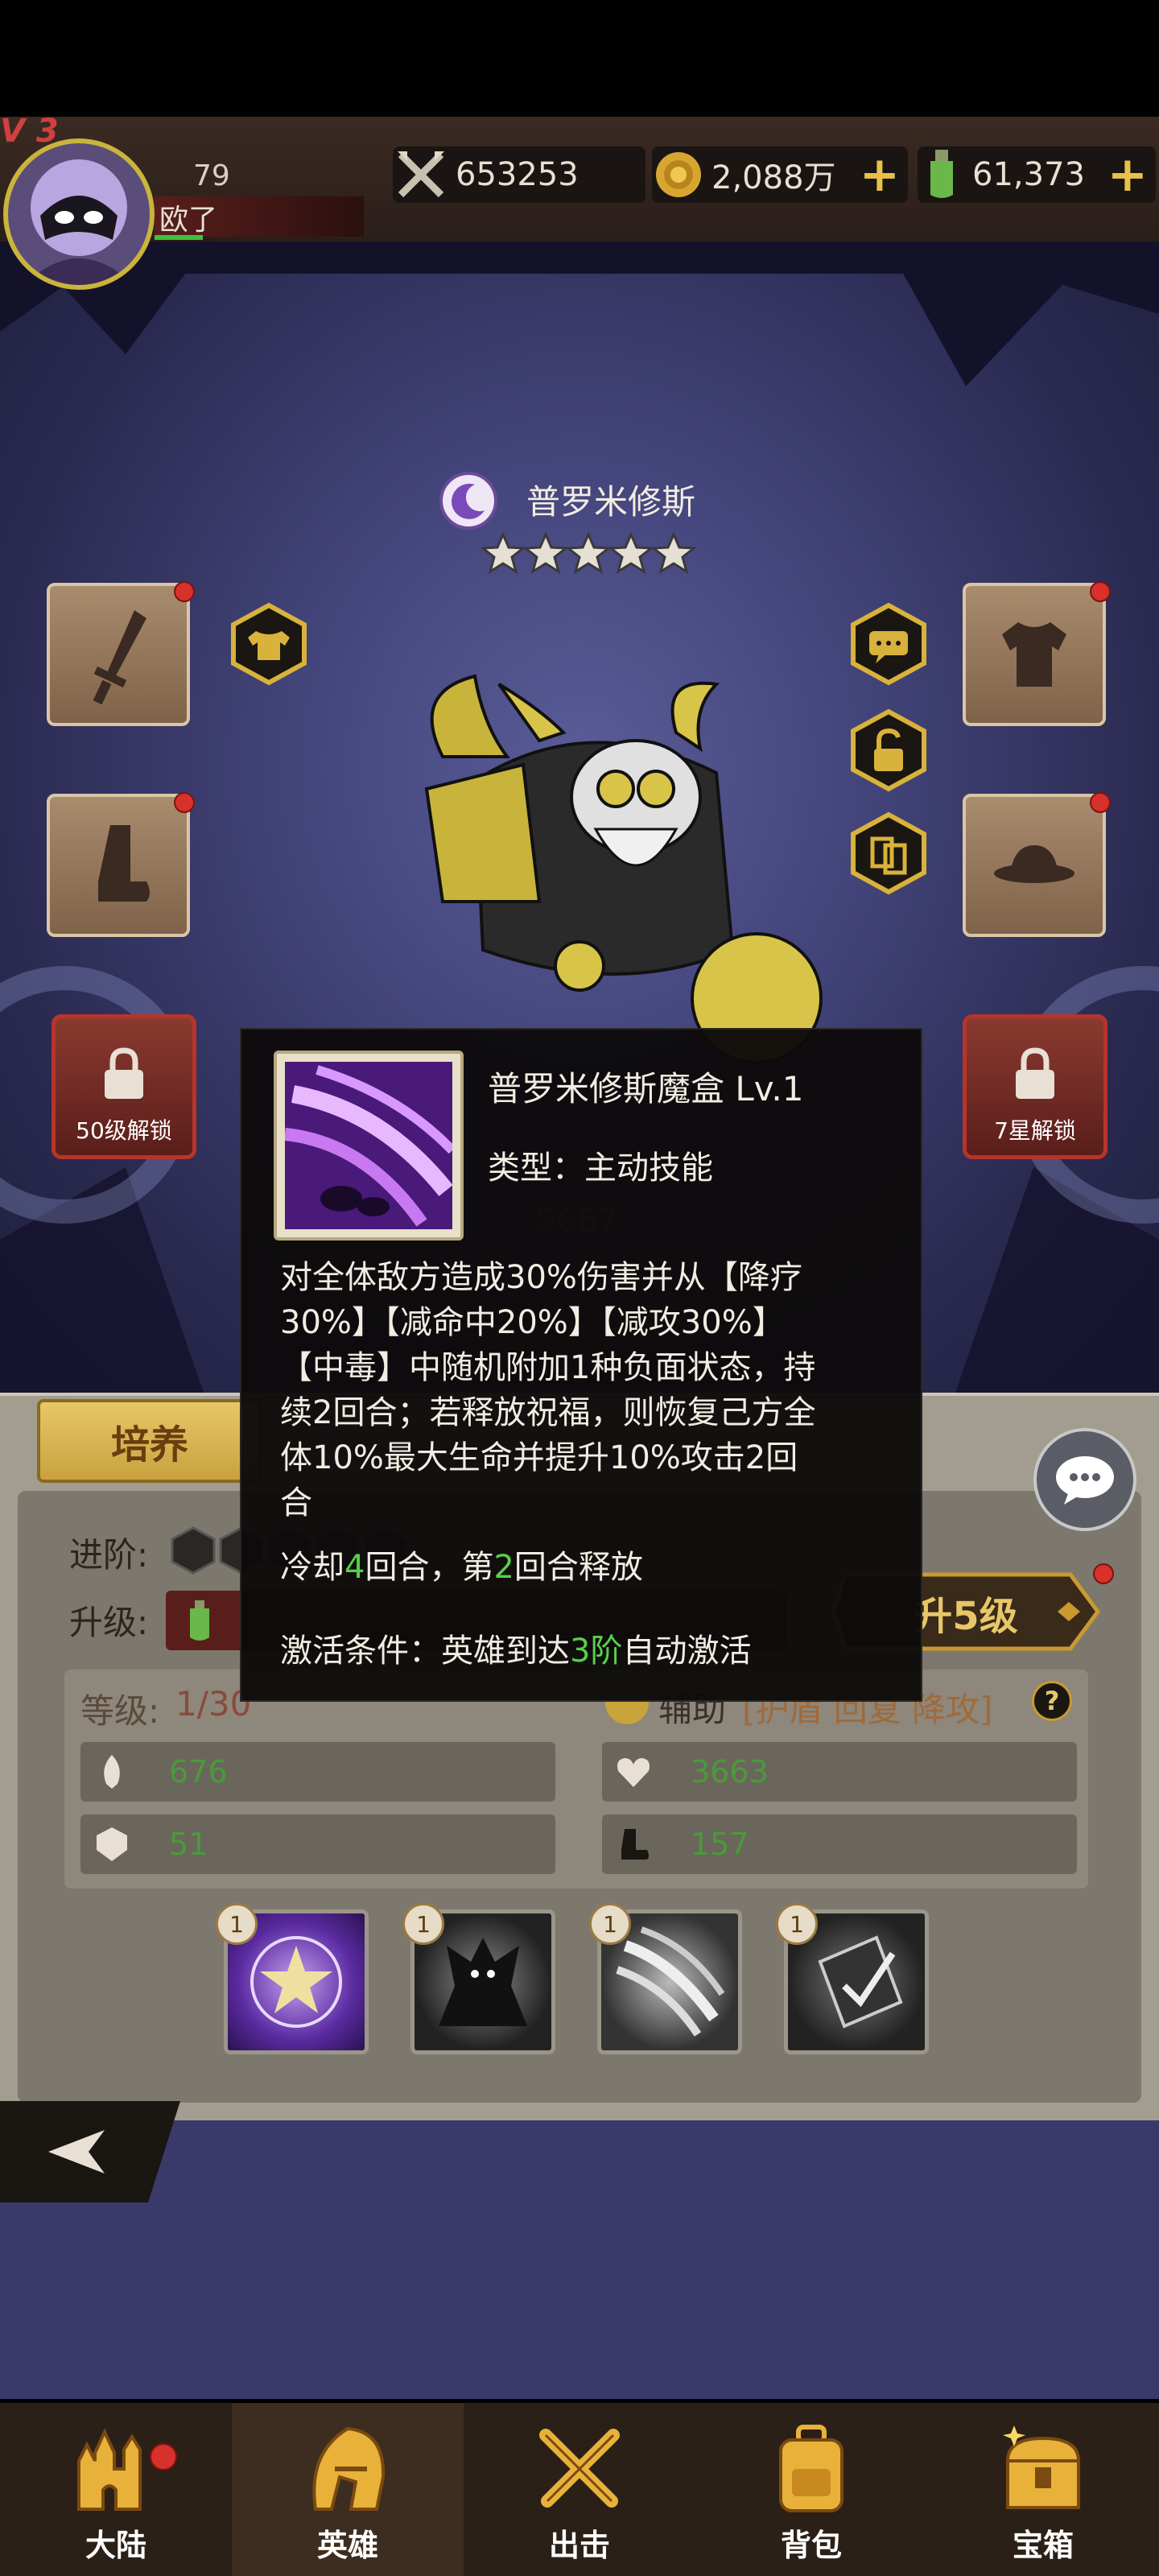 The height and width of the screenshot is (2576, 1159). What do you see at coordinates (611, 502) in the screenshot?
I see `hero-name: 普罗米修斯` at bounding box center [611, 502].